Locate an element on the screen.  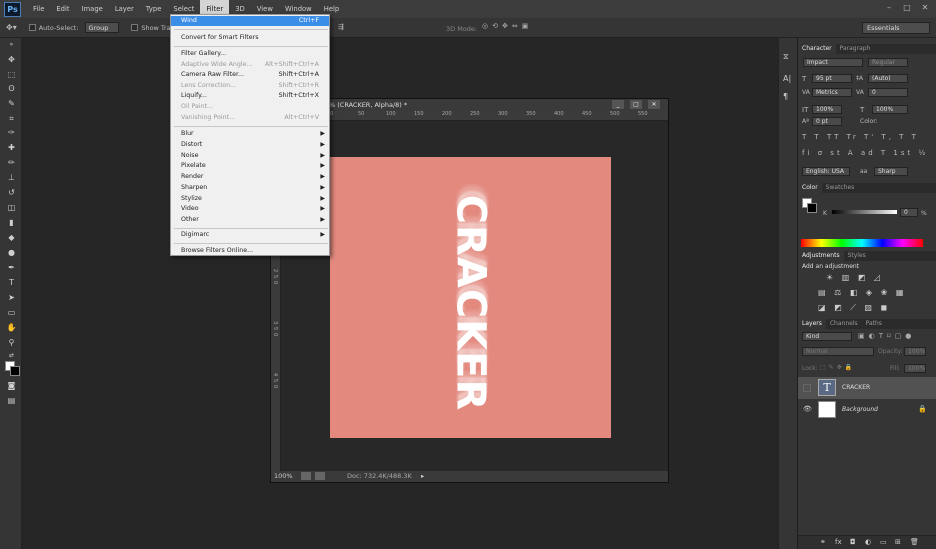
close-icon: ✕ is located at coordinates (925, 8).